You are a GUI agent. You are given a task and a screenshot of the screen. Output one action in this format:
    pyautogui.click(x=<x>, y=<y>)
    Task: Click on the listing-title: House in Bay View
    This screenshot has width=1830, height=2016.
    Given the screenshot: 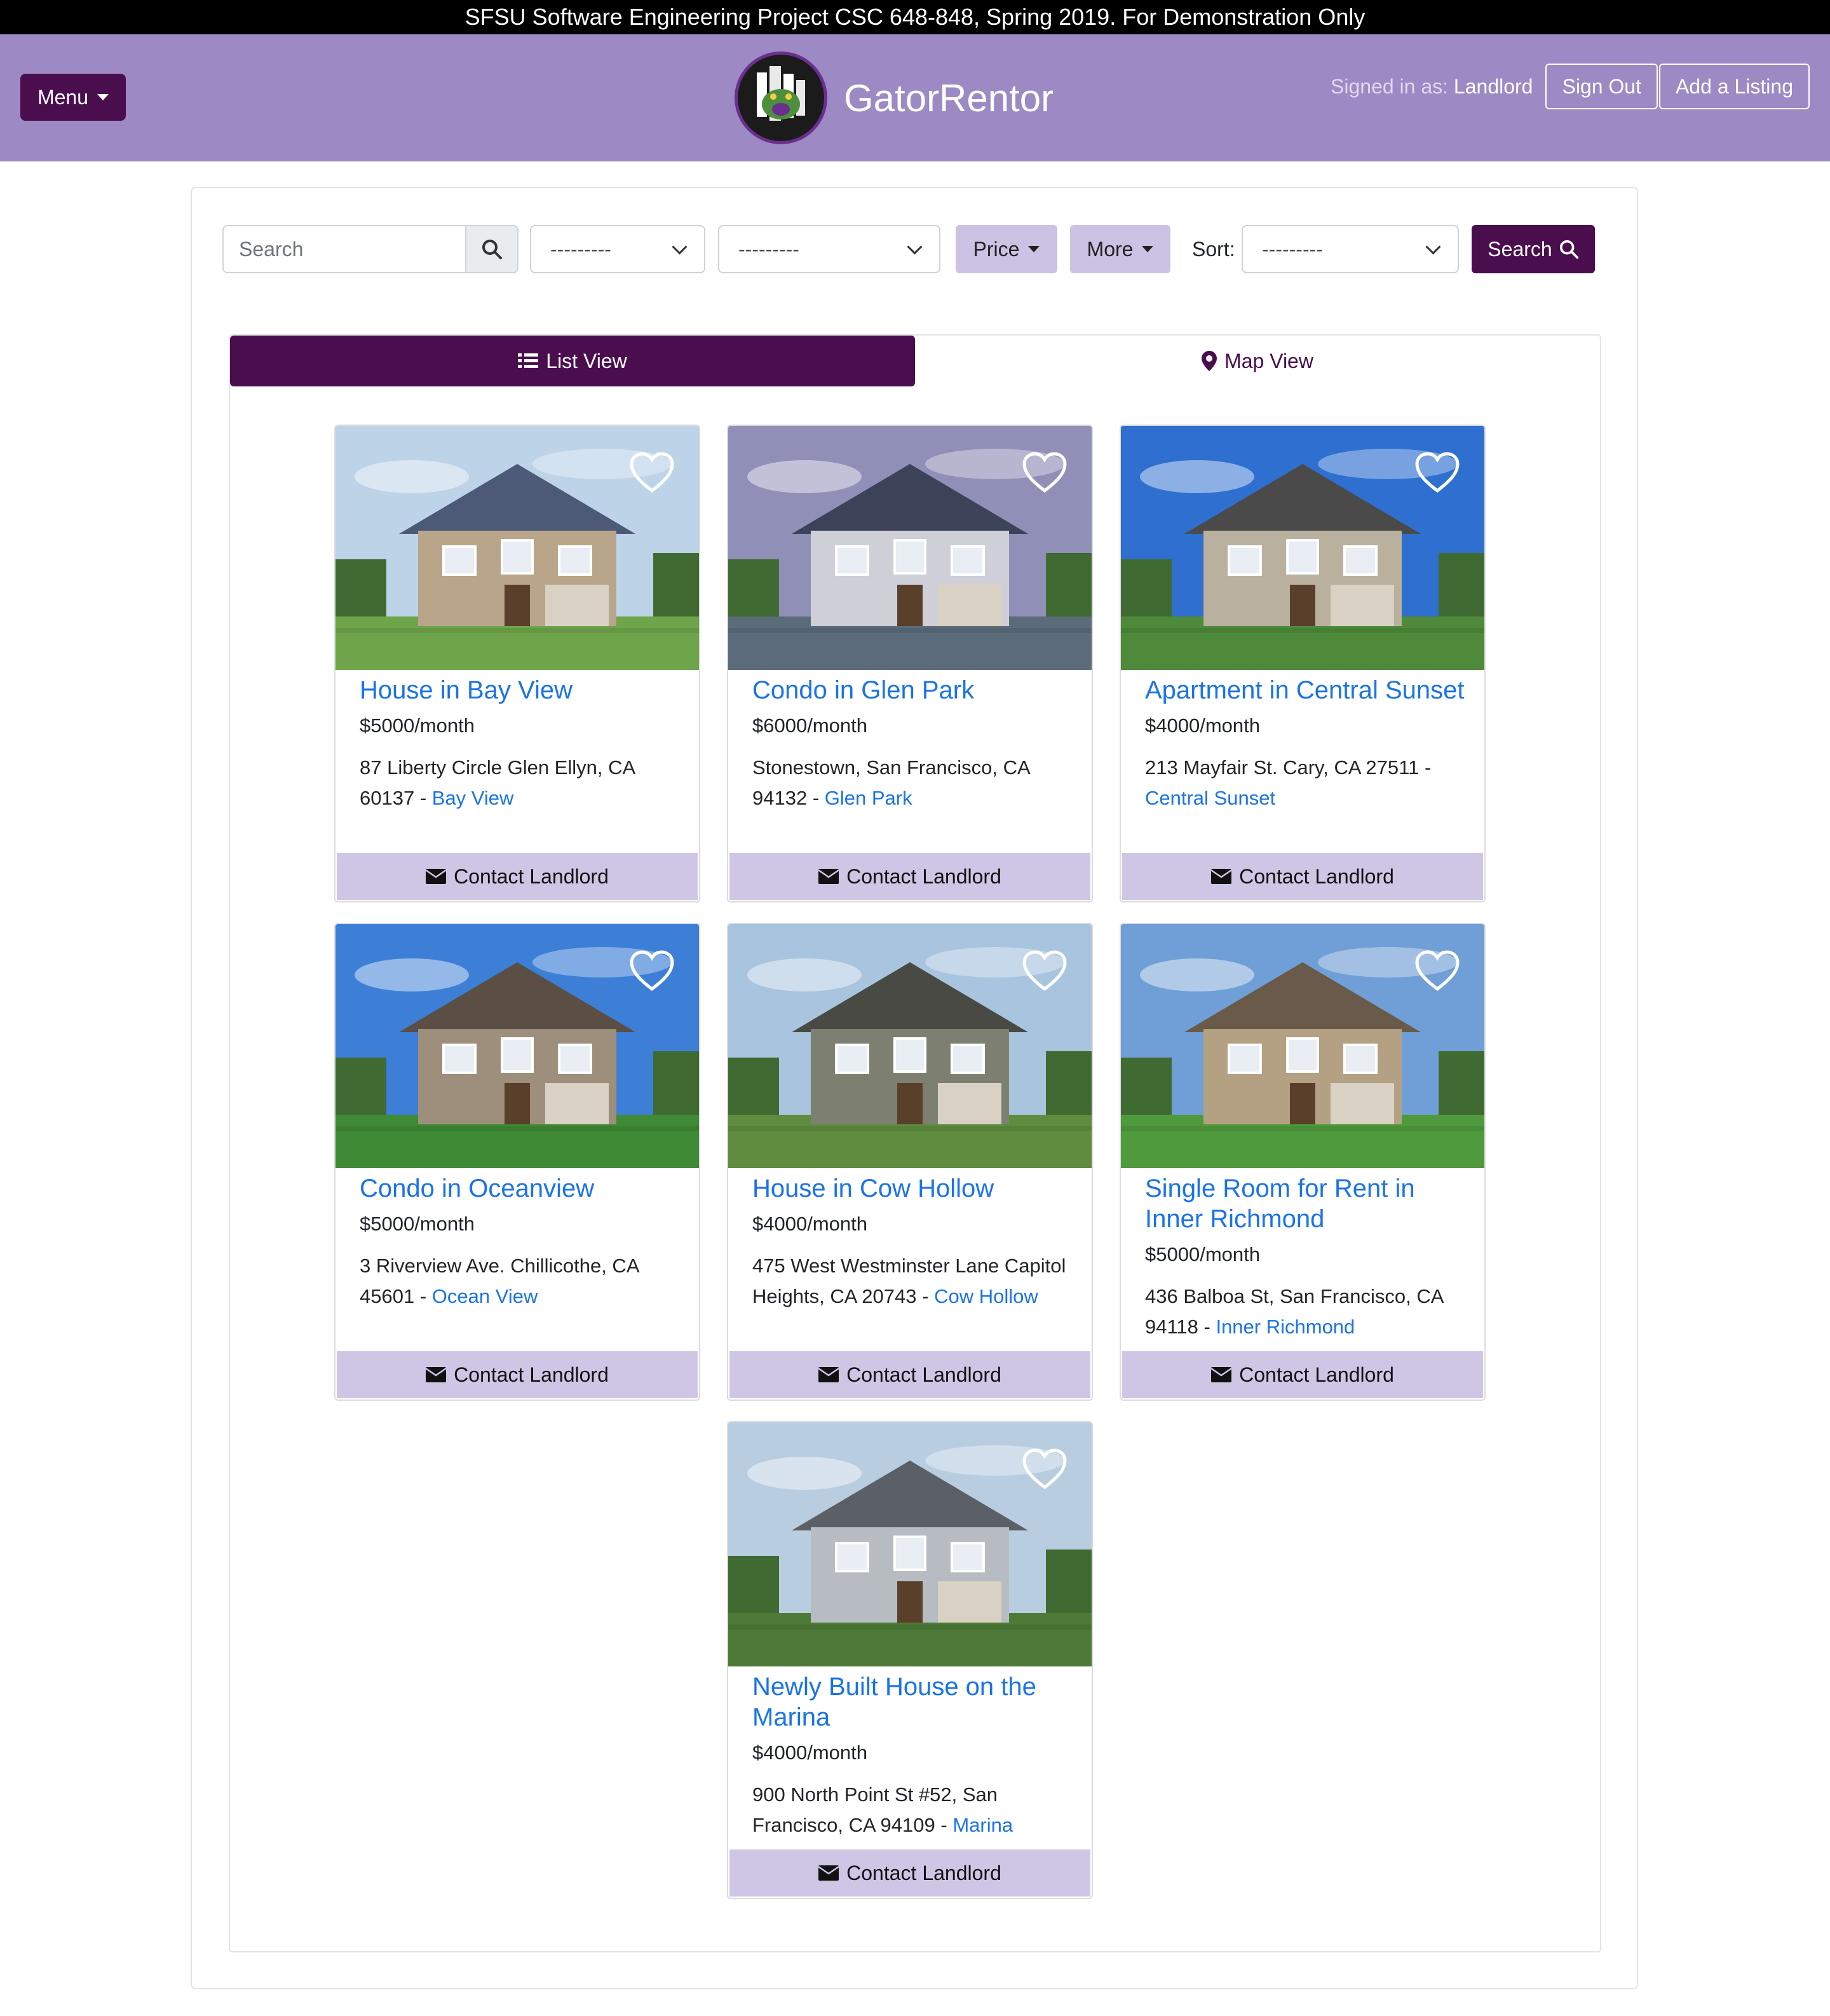 What is the action you would take?
    pyautogui.click(x=520, y=690)
    